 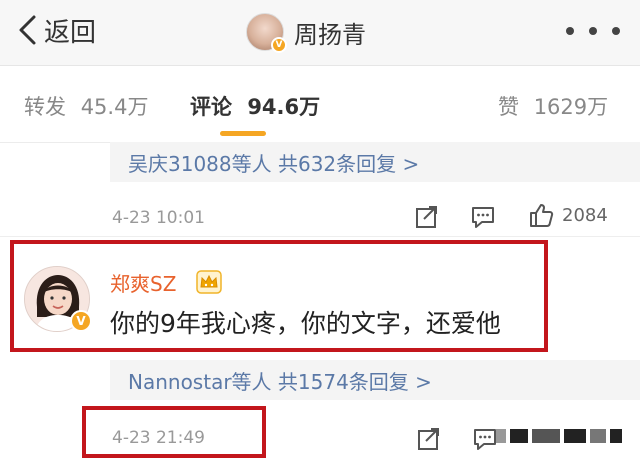 What do you see at coordinates (211, 107) in the screenshot?
I see `tab-label: 评论` at bounding box center [211, 107].